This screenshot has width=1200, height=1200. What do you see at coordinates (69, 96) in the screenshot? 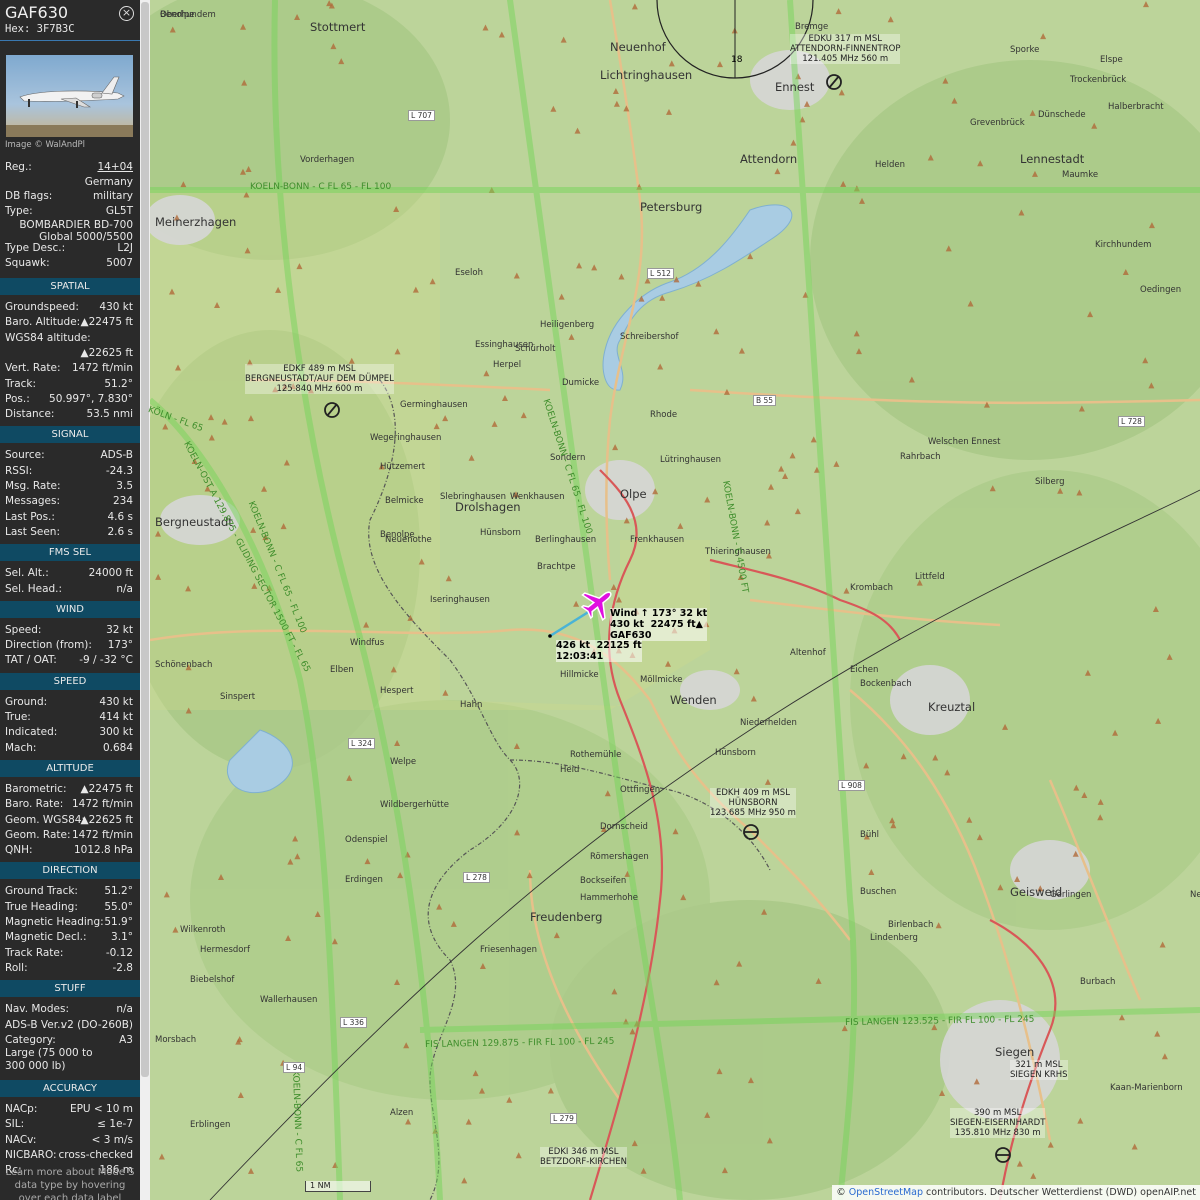
I see `aircraft-photo` at bounding box center [69, 96].